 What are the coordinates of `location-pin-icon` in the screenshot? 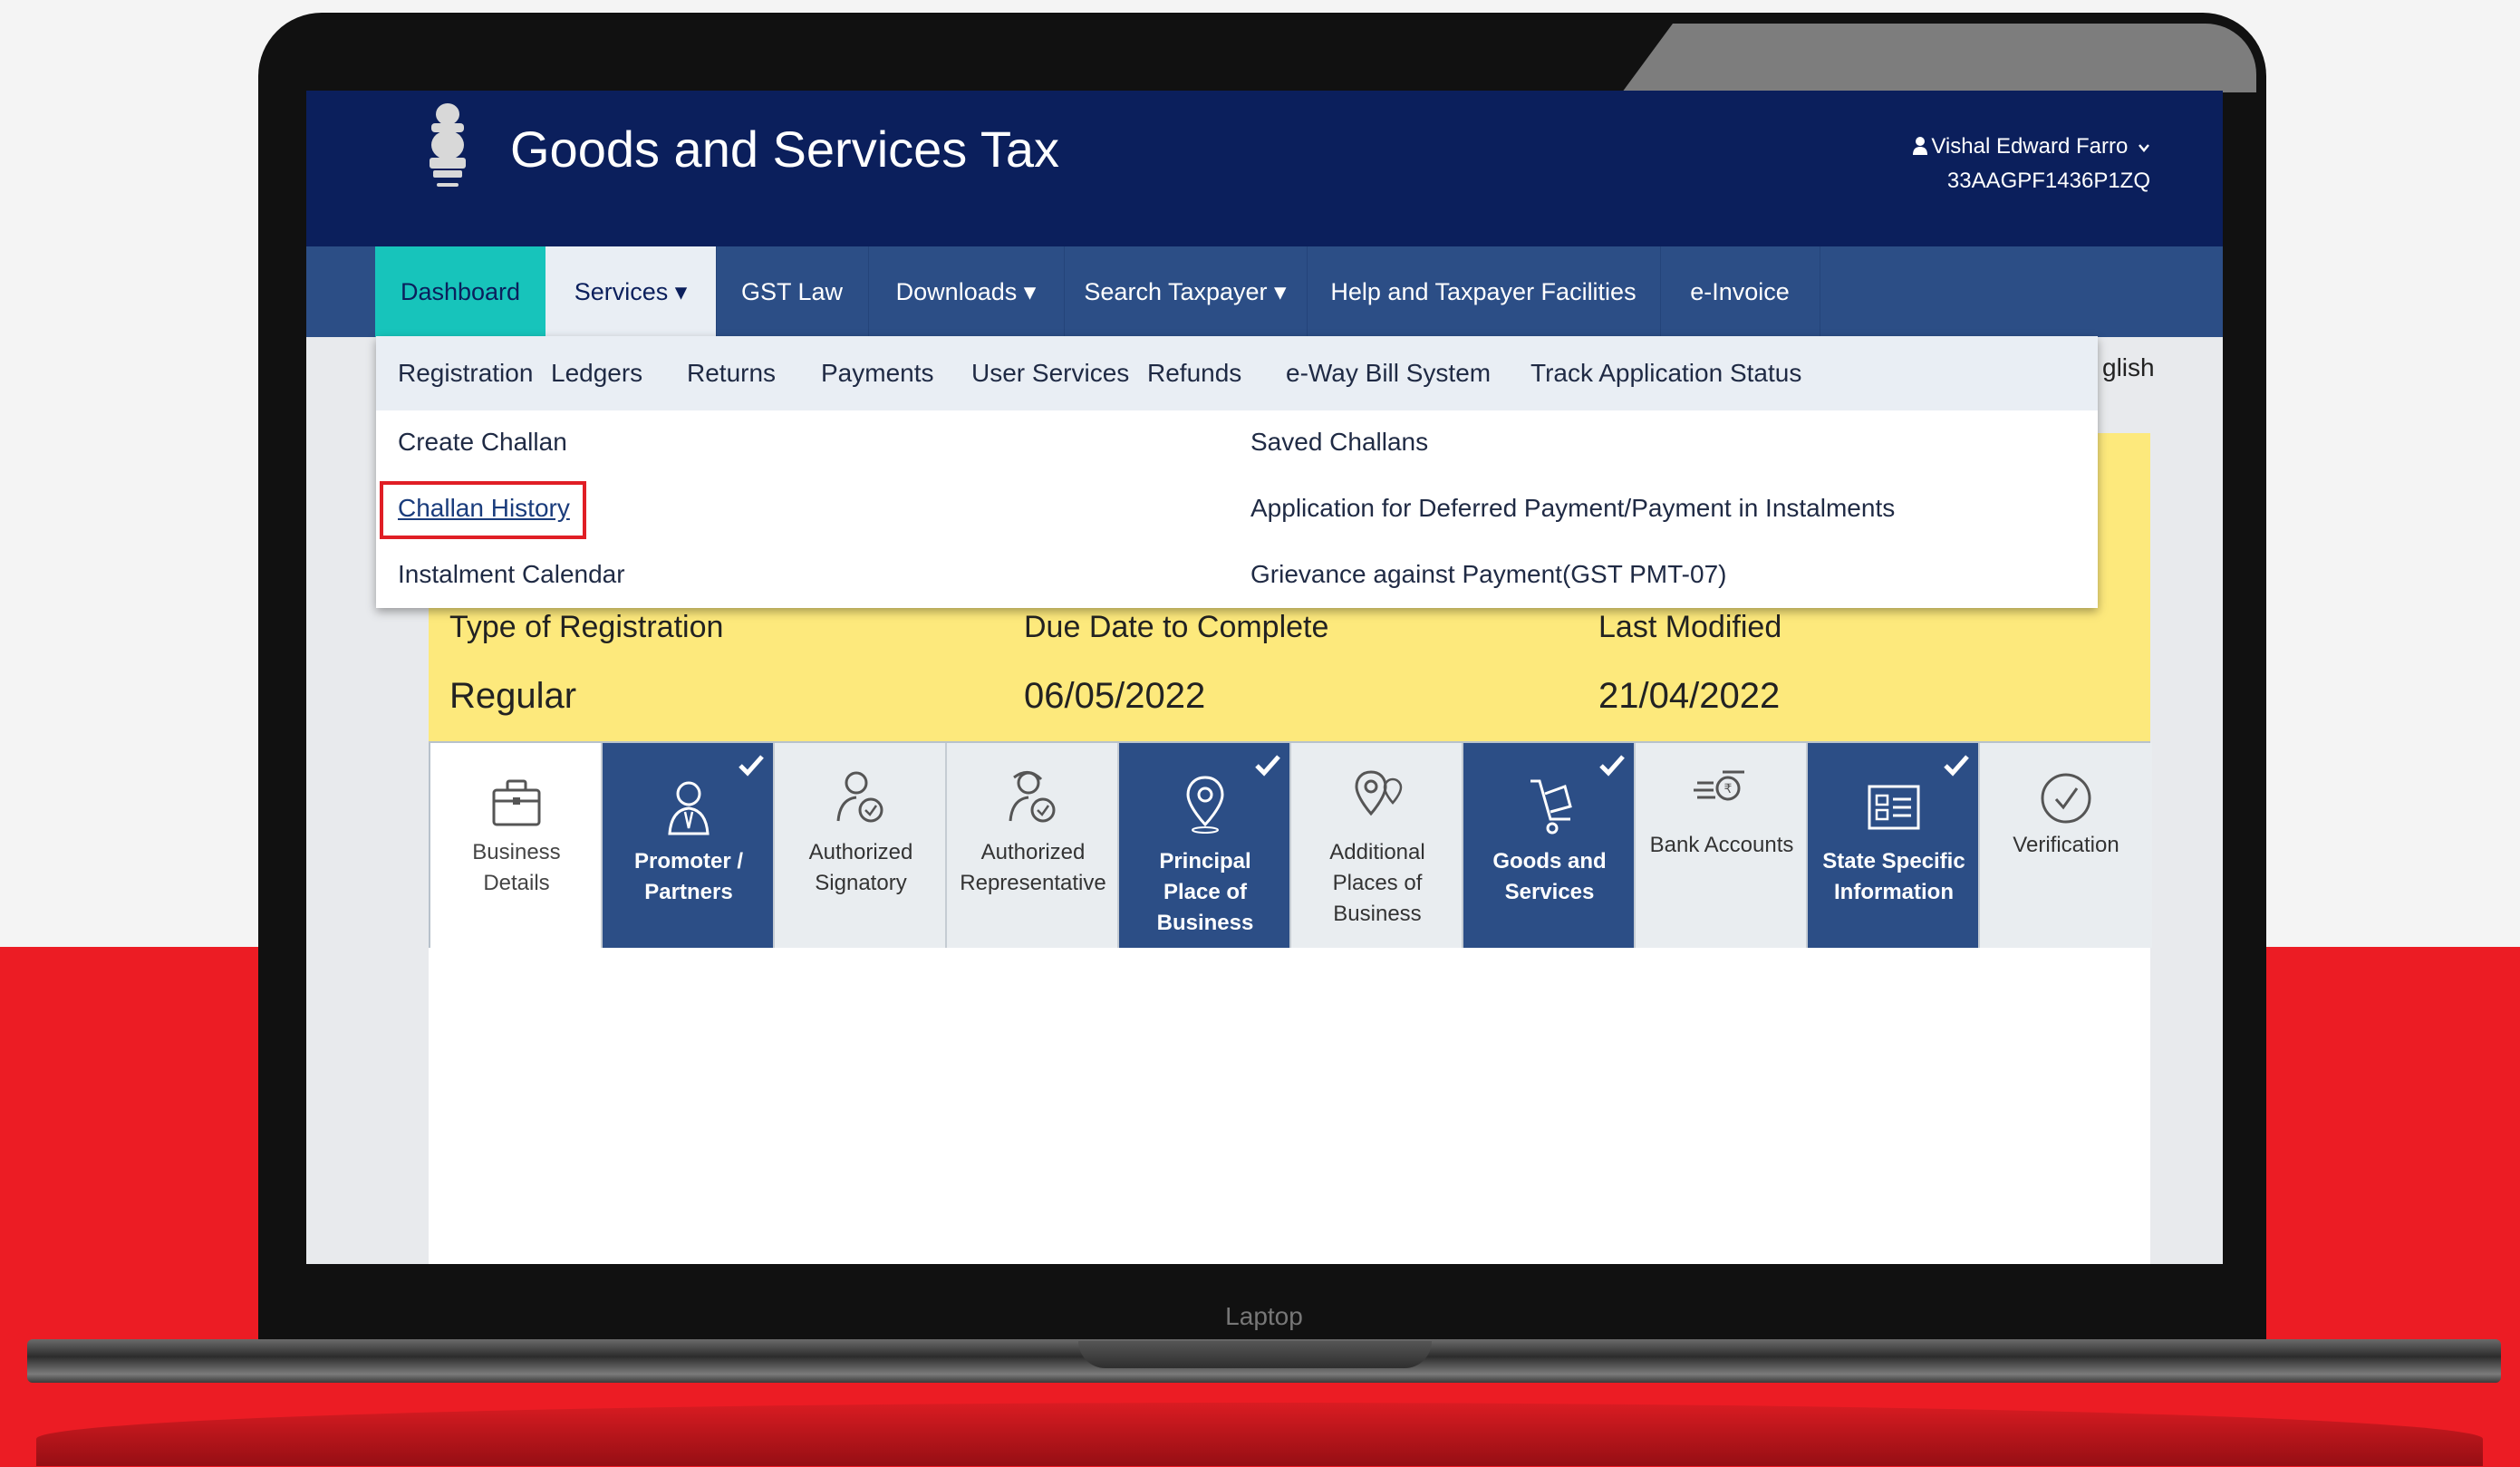 It's located at (1205, 805).